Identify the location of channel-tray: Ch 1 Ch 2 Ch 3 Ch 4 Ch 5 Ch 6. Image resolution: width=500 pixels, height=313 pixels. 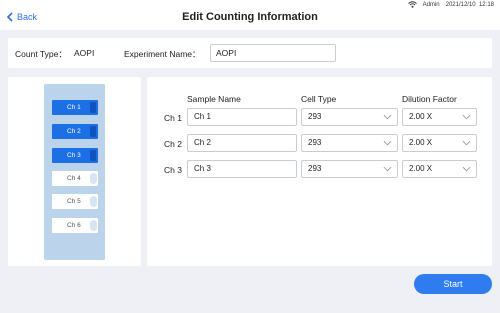
(74, 172).